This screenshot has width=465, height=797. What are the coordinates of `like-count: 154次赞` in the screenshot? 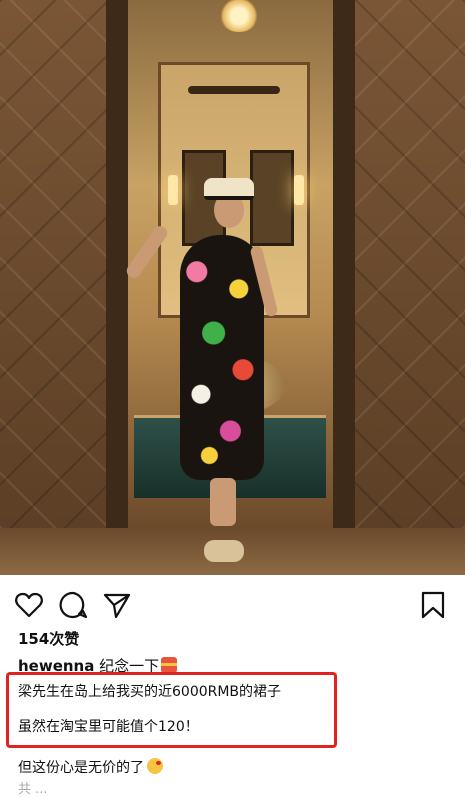 It's located at (48, 638).